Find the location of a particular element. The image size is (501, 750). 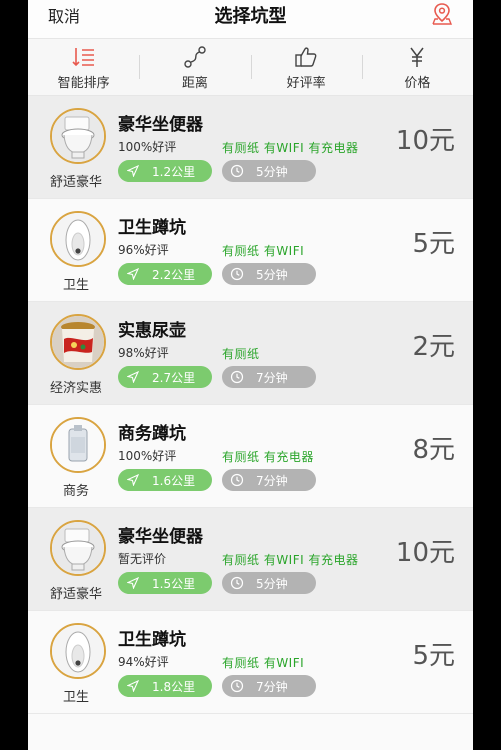

filter-smart-sort: 智能排序 is located at coordinates (83, 67).